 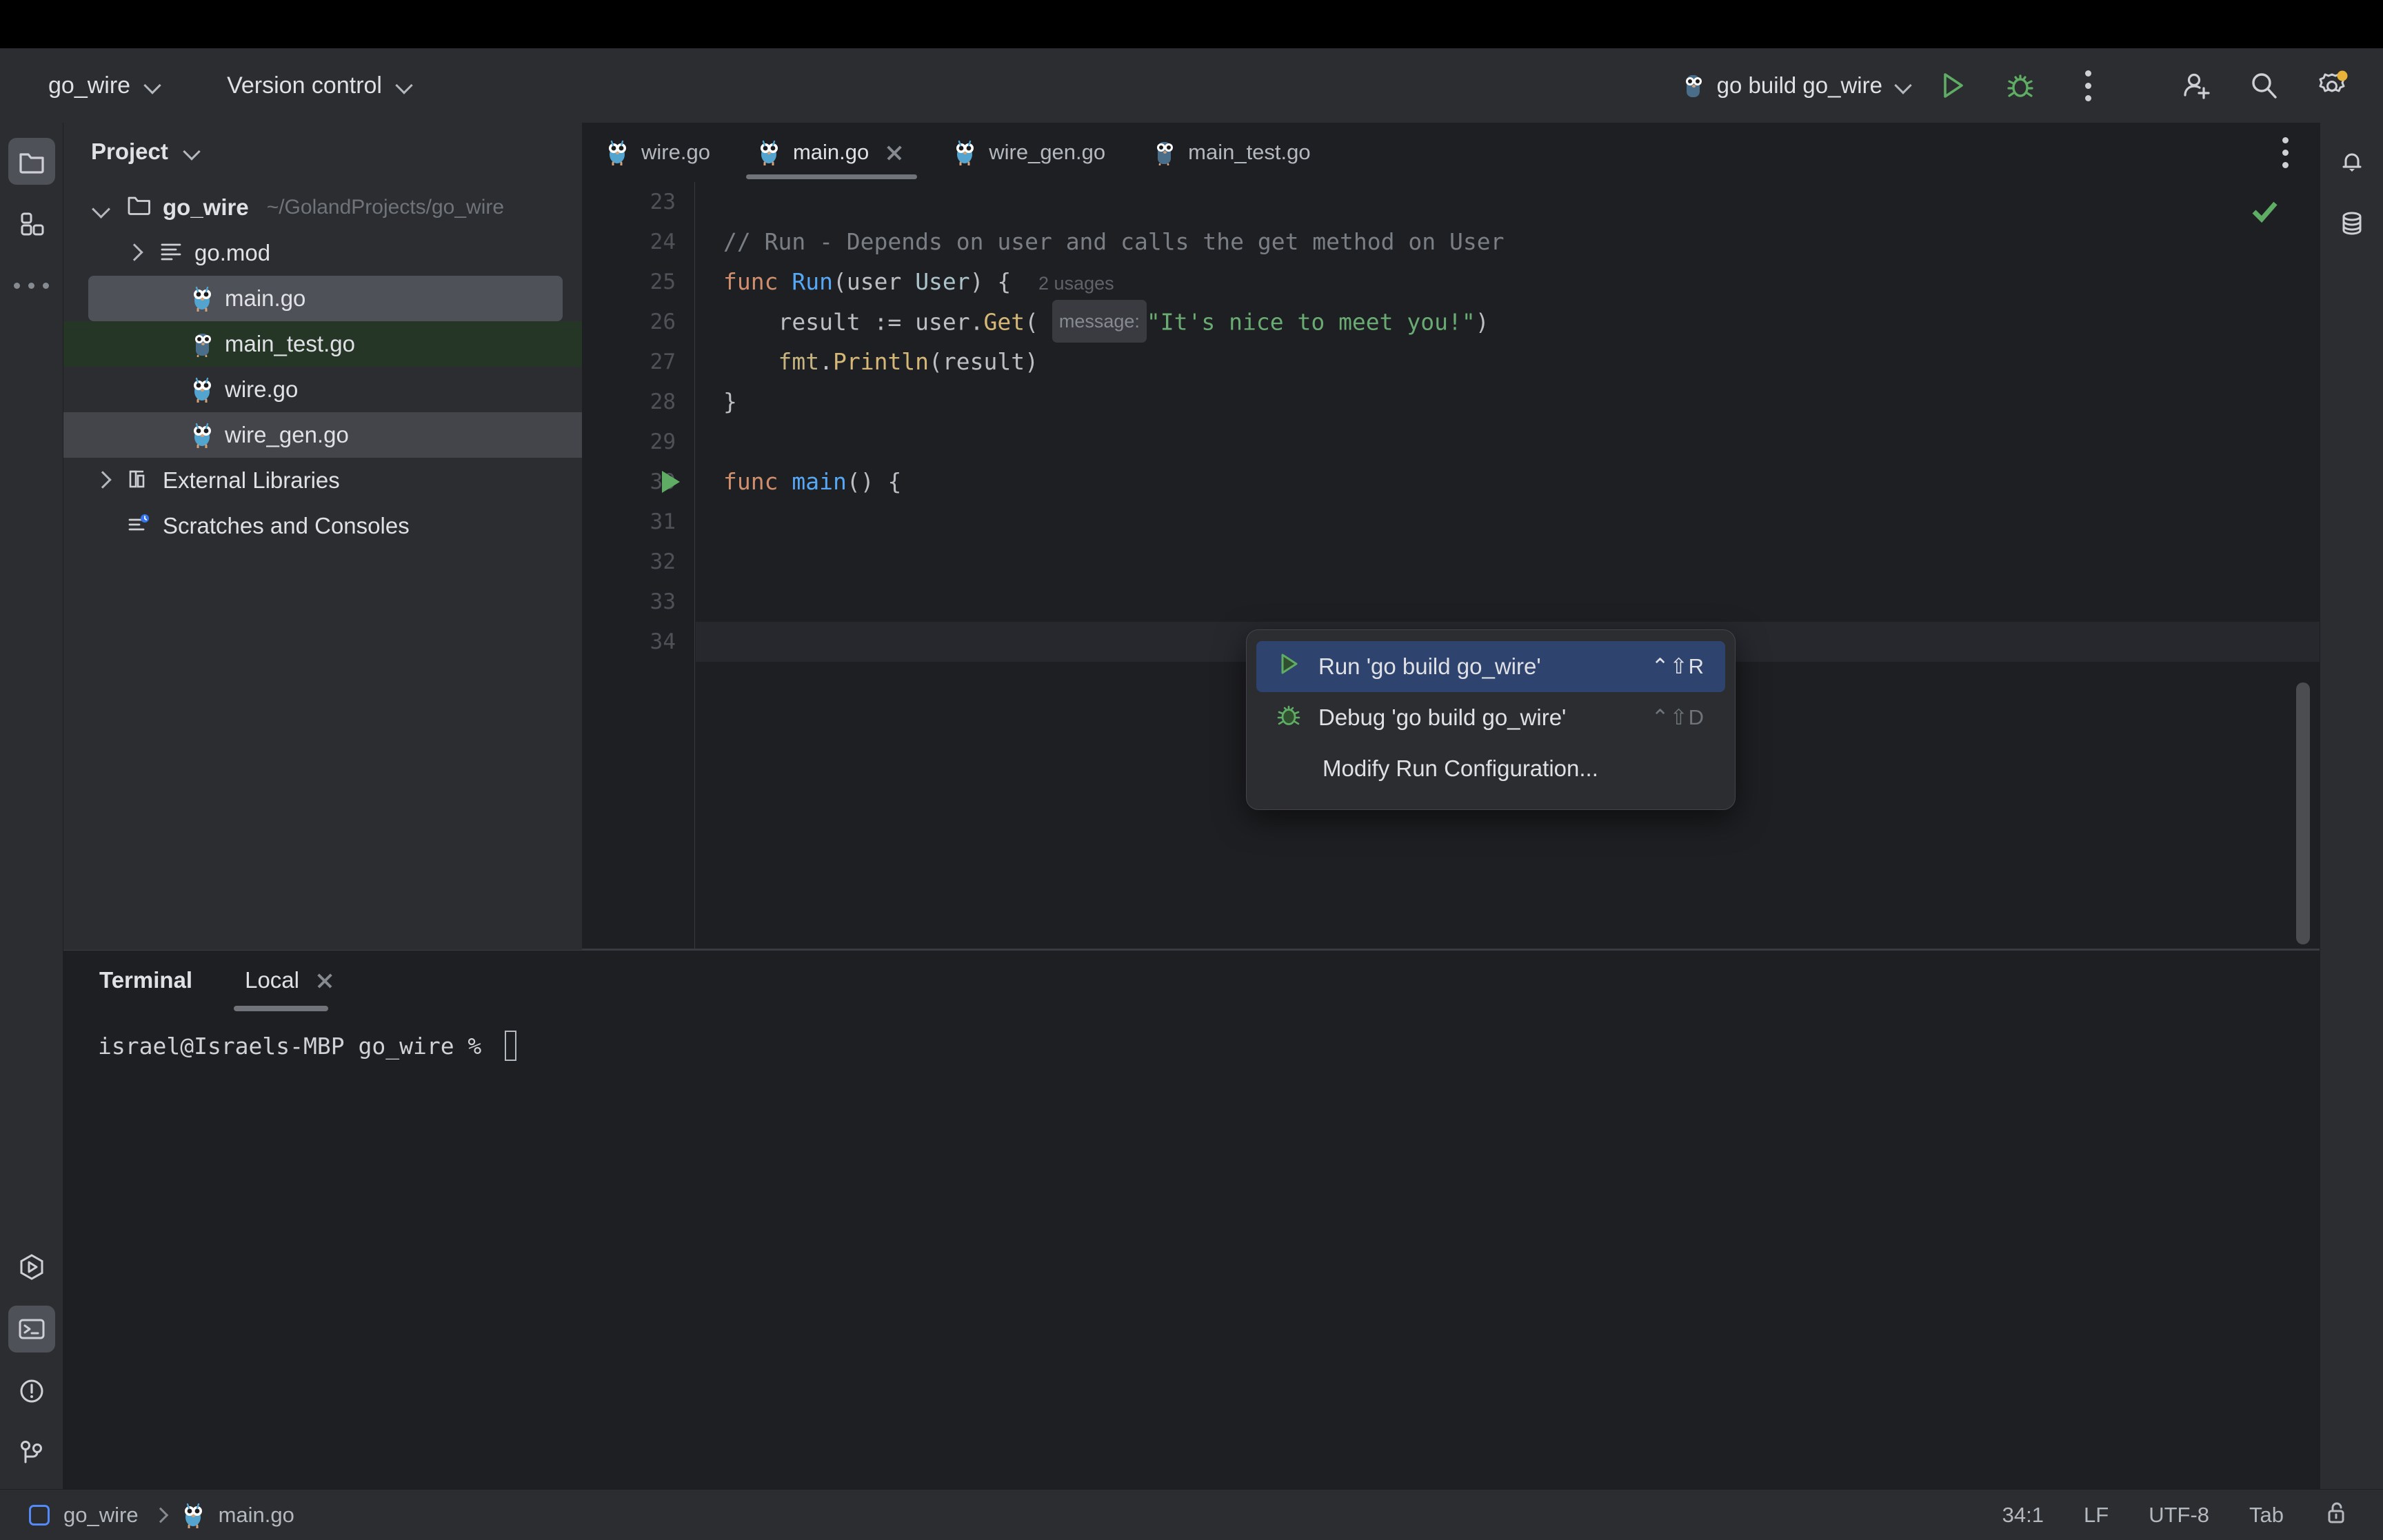 What do you see at coordinates (290, 344) in the screenshot?
I see `tree-item-label: main_test.go` at bounding box center [290, 344].